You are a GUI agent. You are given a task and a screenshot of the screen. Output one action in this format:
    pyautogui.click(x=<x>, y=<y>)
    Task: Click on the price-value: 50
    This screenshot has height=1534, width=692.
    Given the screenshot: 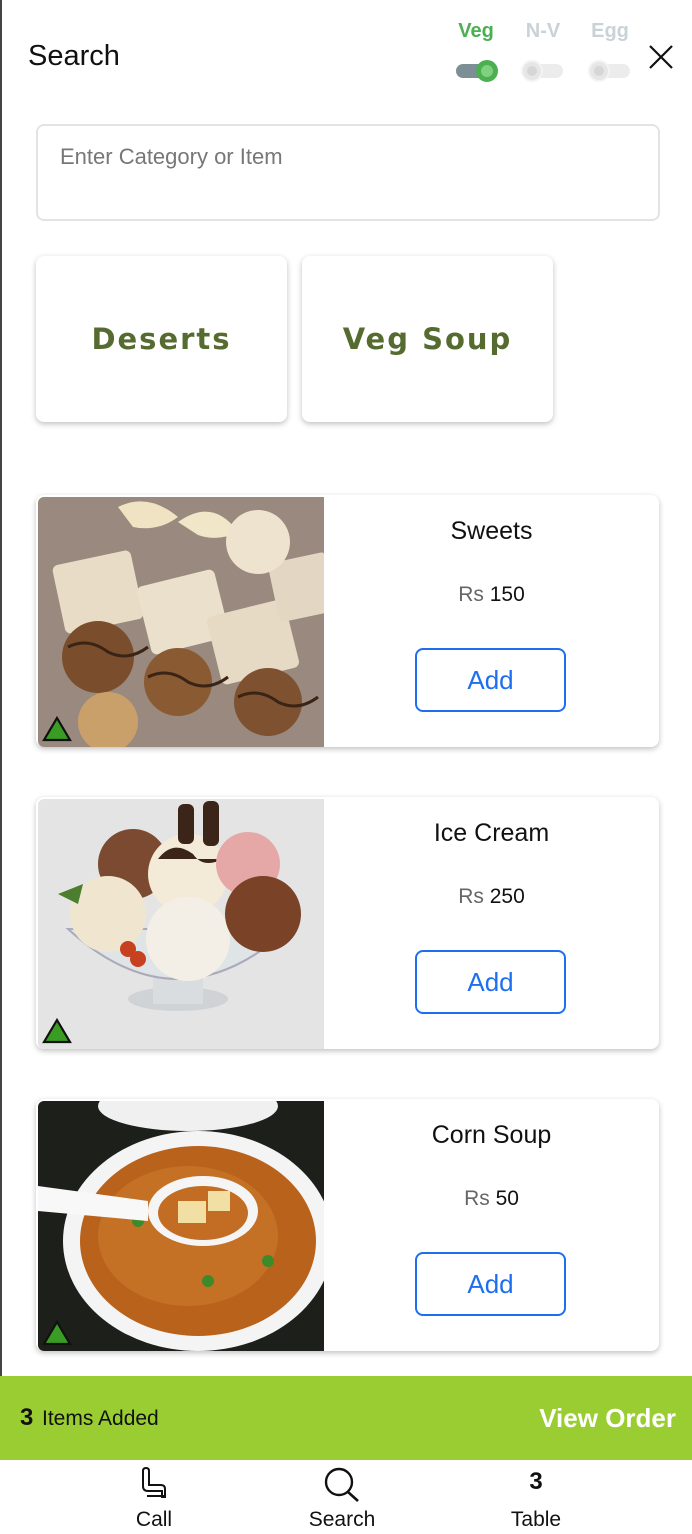 What is the action you would take?
    pyautogui.click(x=507, y=1198)
    